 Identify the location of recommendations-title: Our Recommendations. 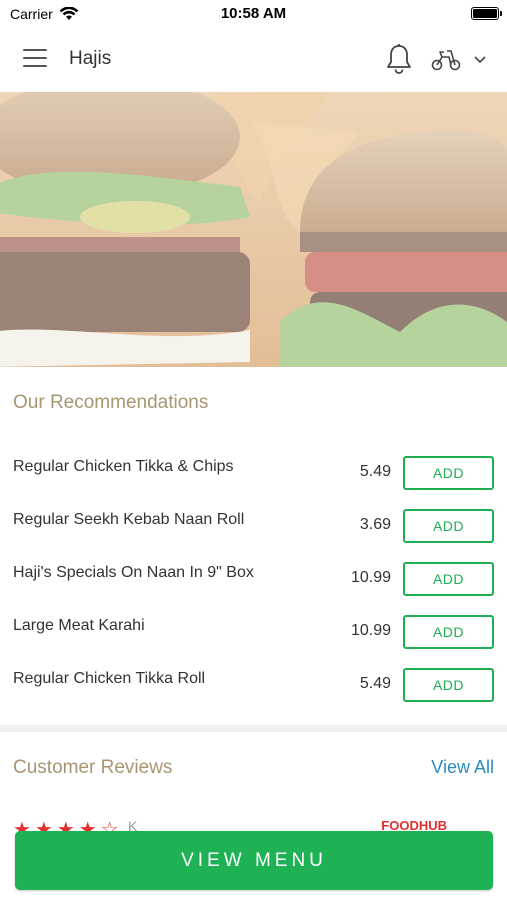
(111, 402).